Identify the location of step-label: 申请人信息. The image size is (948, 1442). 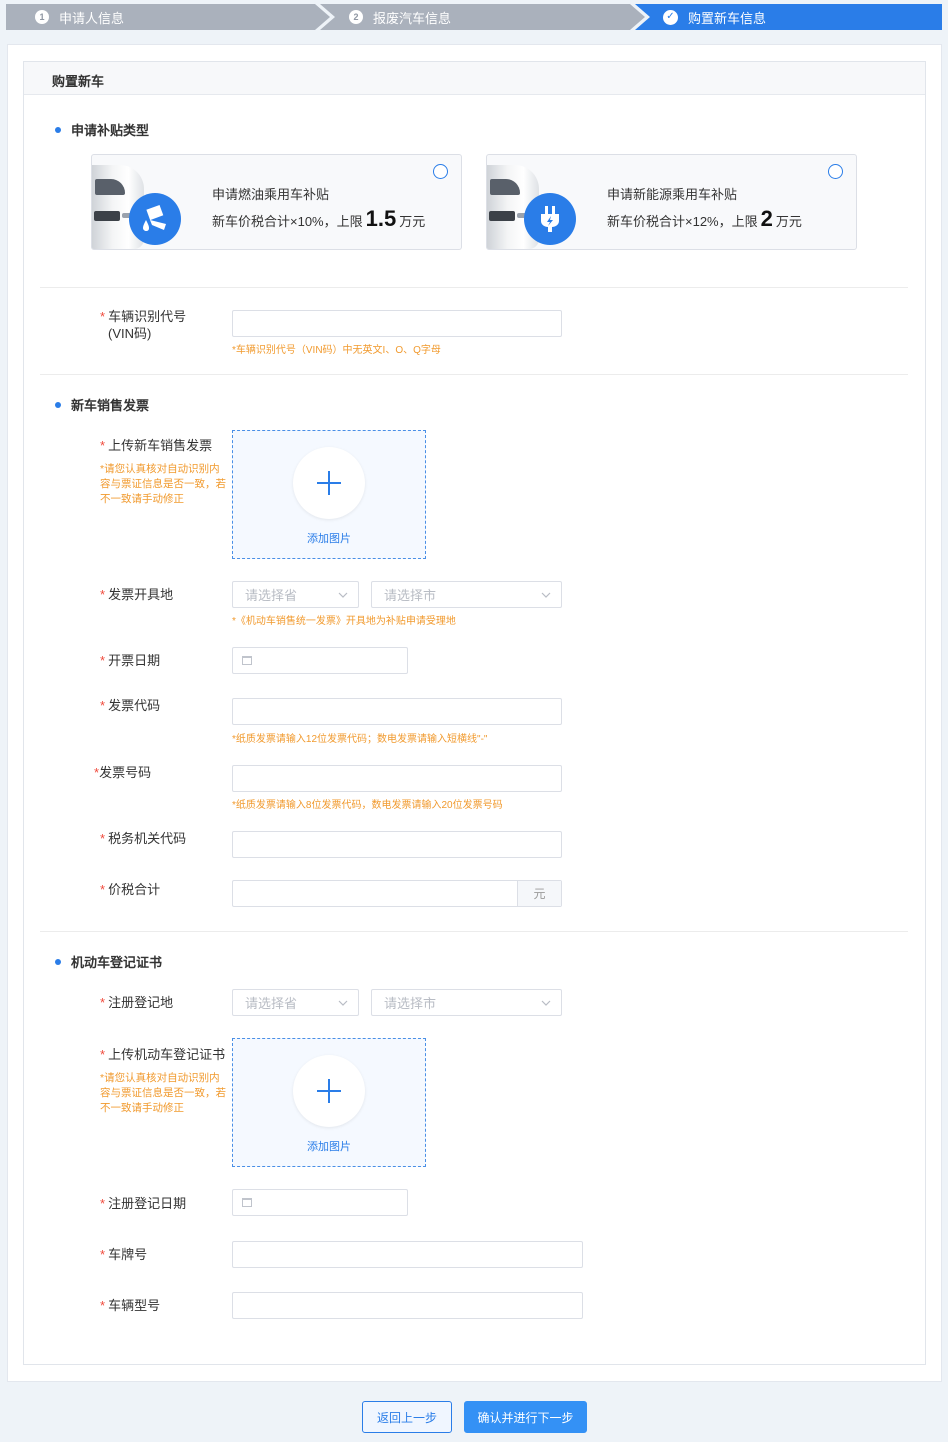
(92, 18).